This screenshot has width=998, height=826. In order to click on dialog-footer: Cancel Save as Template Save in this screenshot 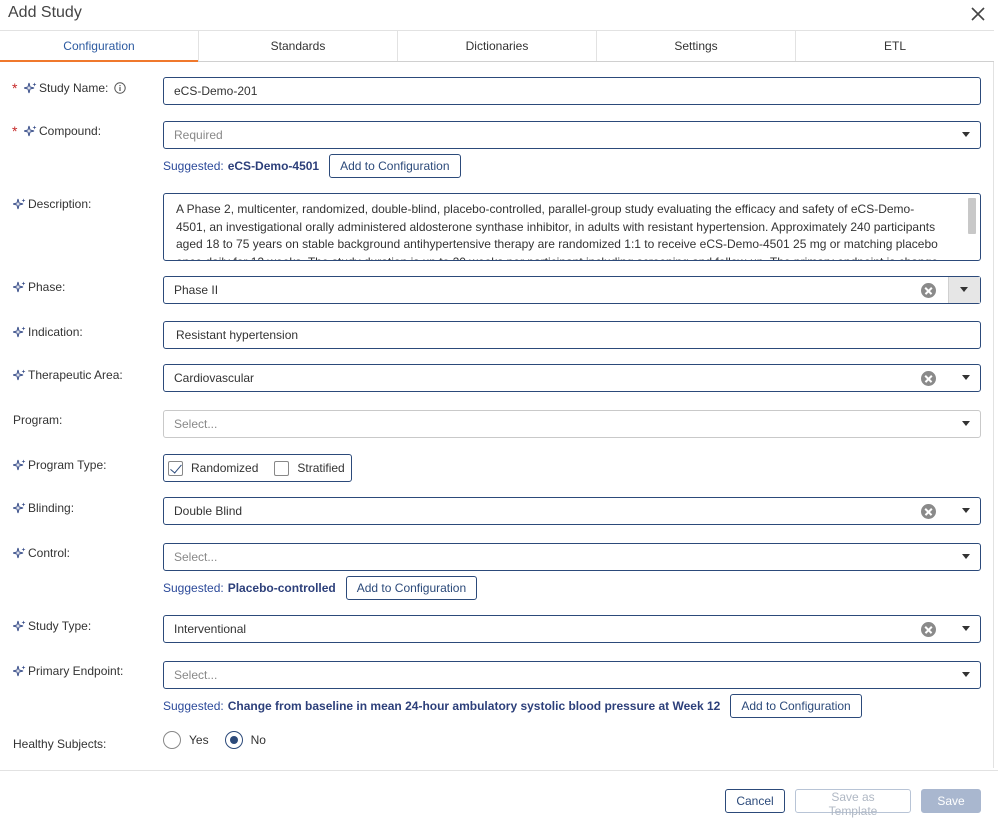, I will do `click(499, 798)`.